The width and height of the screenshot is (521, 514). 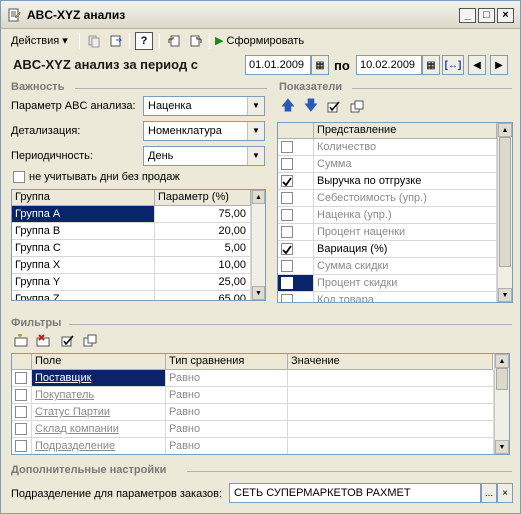 I want to click on filter-field-label: Склад компании, so click(x=77, y=429).